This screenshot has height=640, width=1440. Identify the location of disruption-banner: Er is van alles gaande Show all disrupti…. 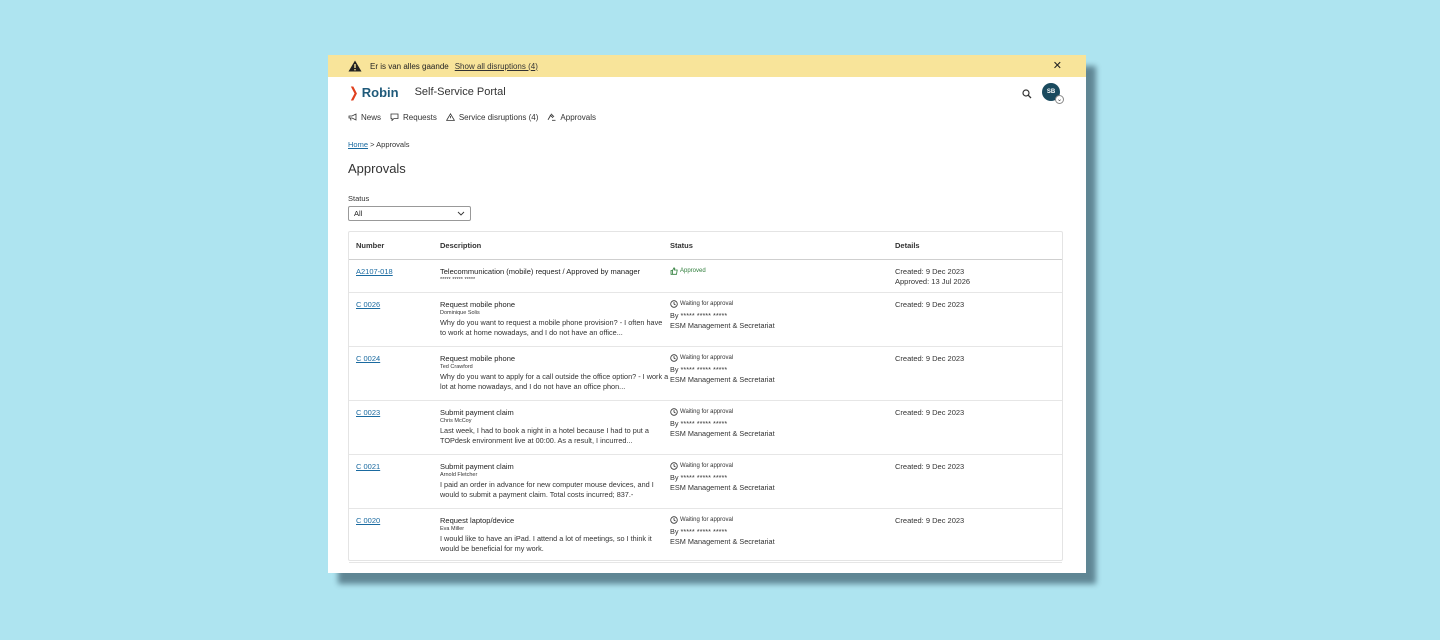
(707, 66).